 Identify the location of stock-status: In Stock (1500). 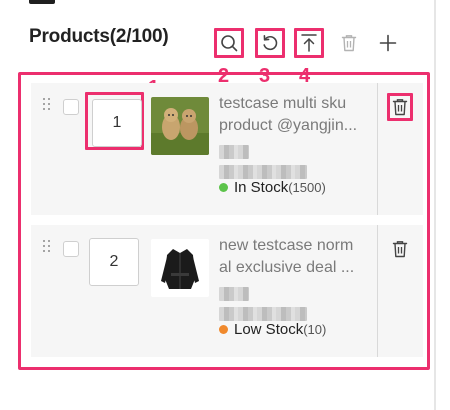
(272, 187).